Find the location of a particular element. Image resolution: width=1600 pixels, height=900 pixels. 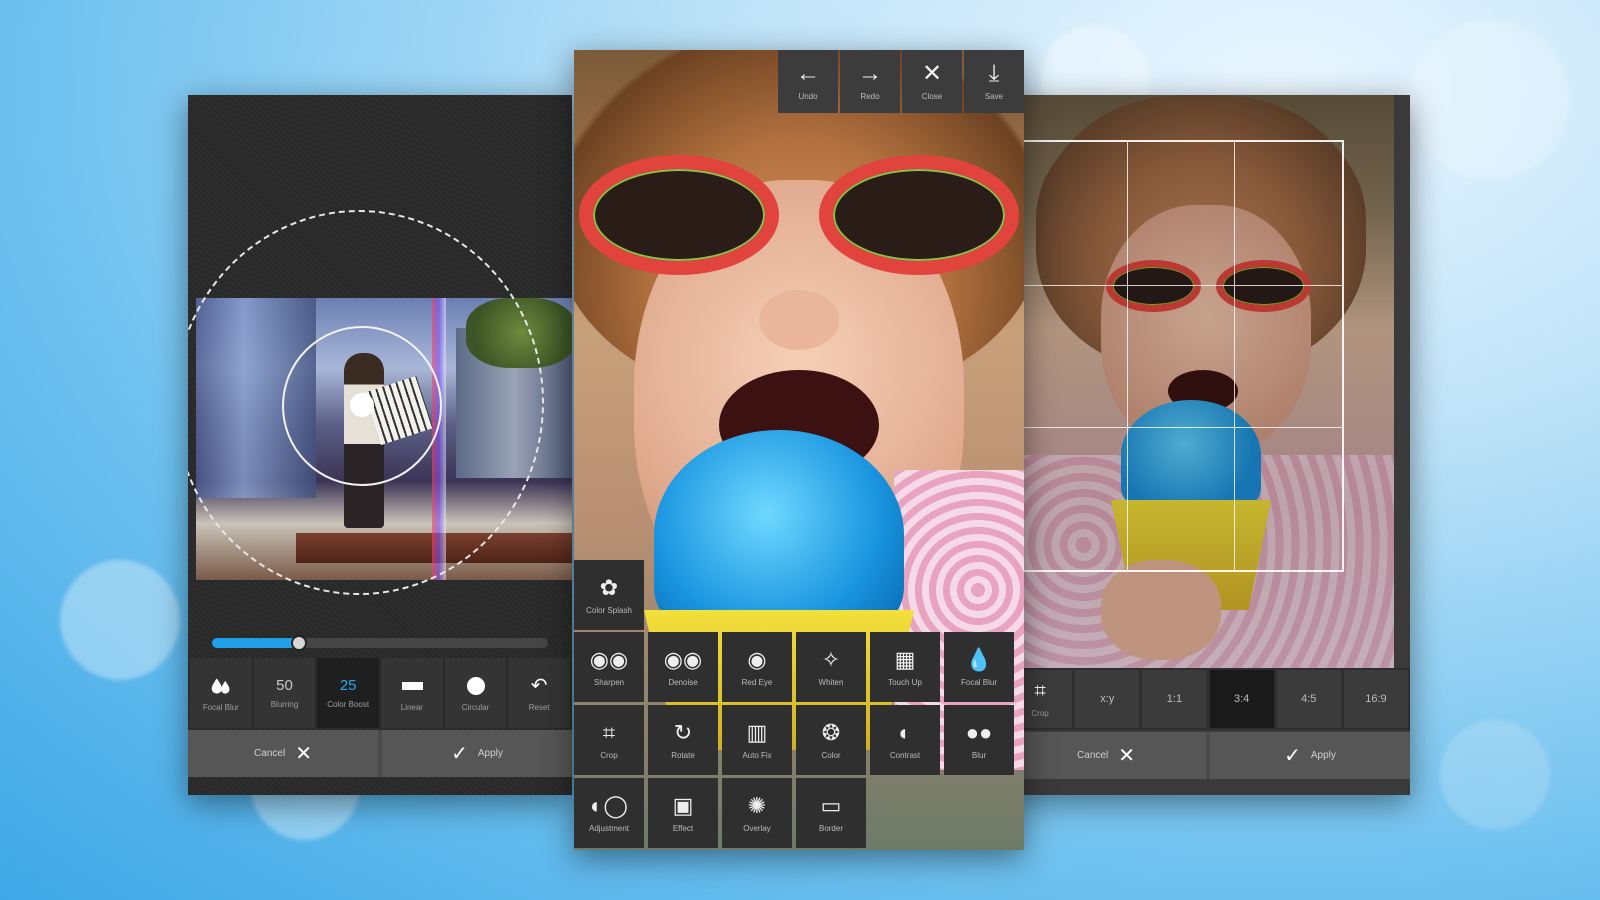

rectangle-icon is located at coordinates (412, 686).